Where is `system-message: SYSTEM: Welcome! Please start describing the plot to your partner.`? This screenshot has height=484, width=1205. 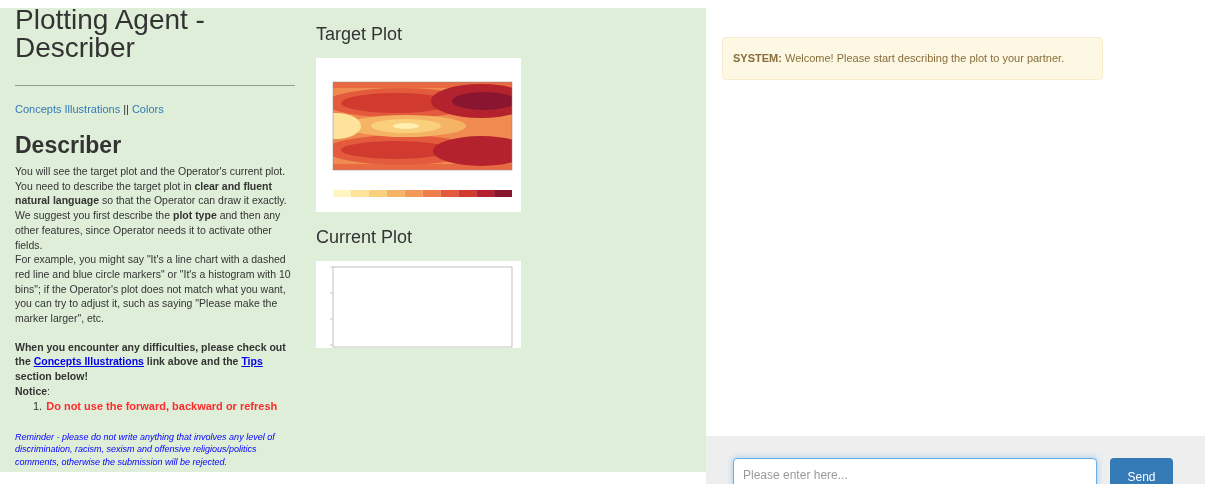 system-message: SYSTEM: Welcome! Please start describing the plot to your partner. is located at coordinates (912, 58).